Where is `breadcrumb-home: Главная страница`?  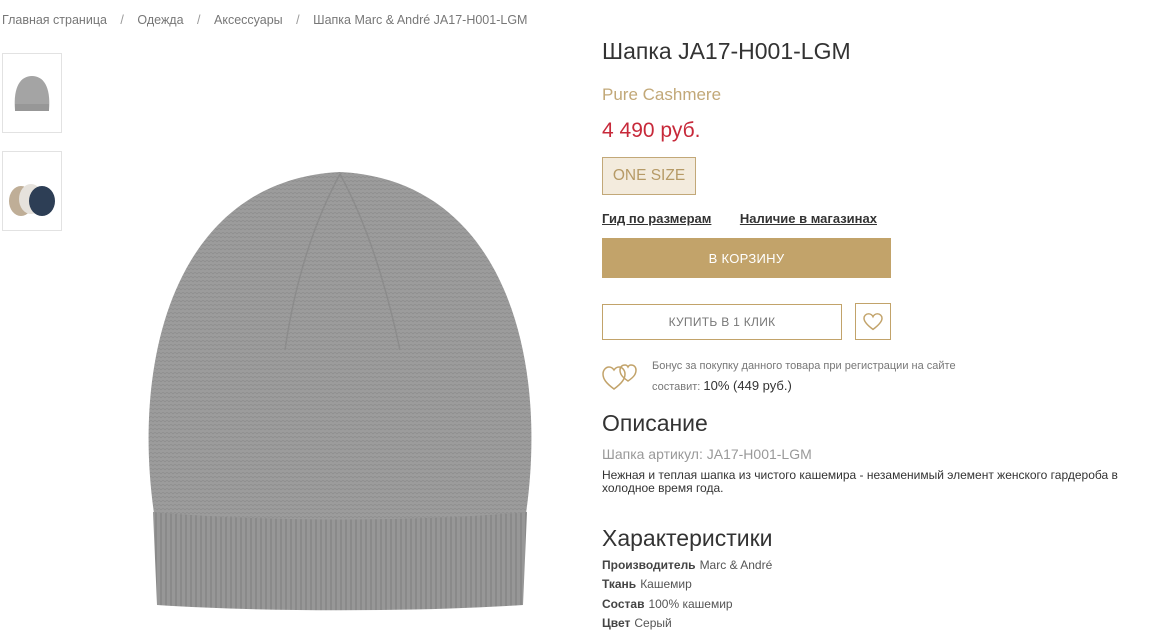
breadcrumb-home: Главная страница is located at coordinates (54, 20).